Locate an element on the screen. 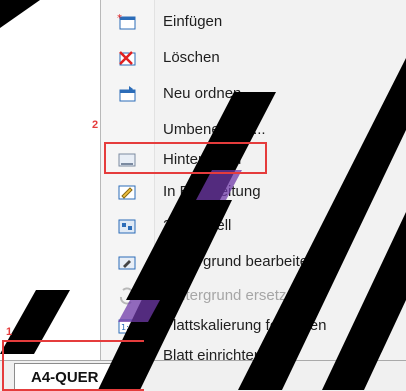 The height and width of the screenshot is (391, 406). menu-item-edit-background: Hintergrund bearbeiten is located at coordinates (253, 262).